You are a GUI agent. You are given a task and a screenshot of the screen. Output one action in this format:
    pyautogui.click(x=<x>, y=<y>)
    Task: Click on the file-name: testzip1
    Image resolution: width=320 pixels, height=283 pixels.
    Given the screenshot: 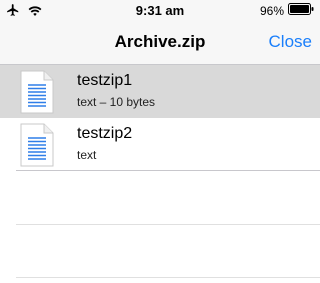 What is the action you would take?
    pyautogui.click(x=105, y=80)
    